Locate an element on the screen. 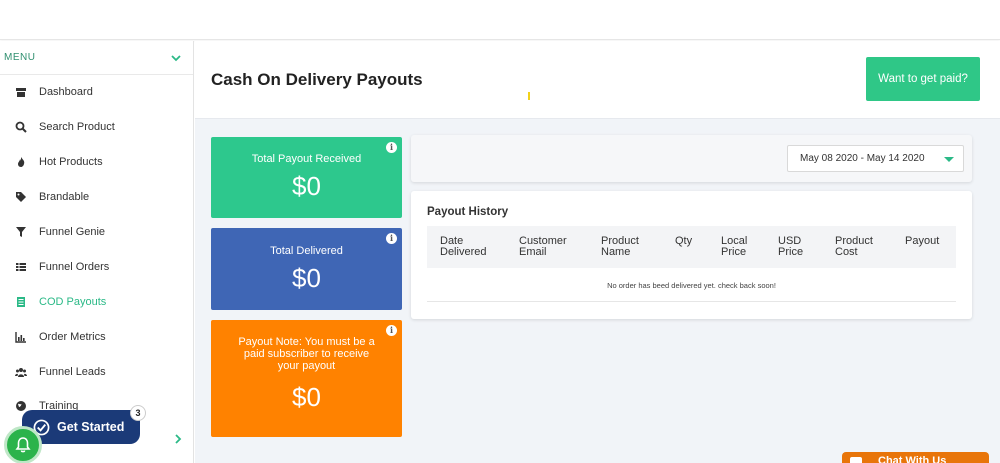 The image size is (1000, 463). sidebar-item-cod-payouts: COD Payouts is located at coordinates (96, 301).